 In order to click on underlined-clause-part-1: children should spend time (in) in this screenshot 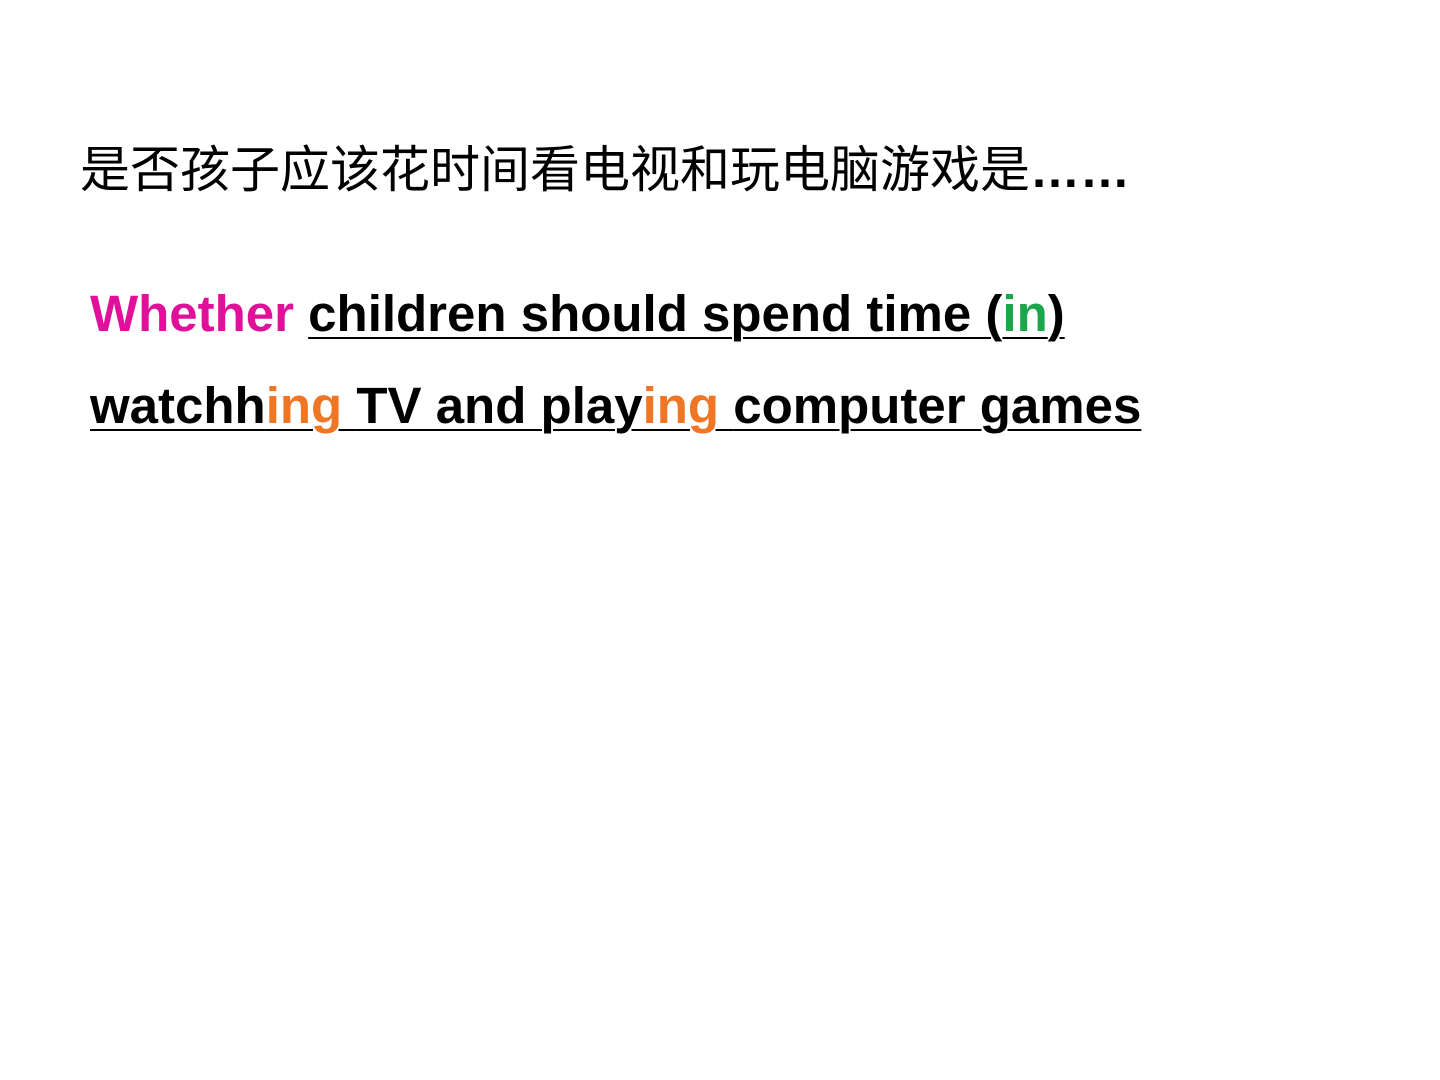, I will do `click(686, 313)`.